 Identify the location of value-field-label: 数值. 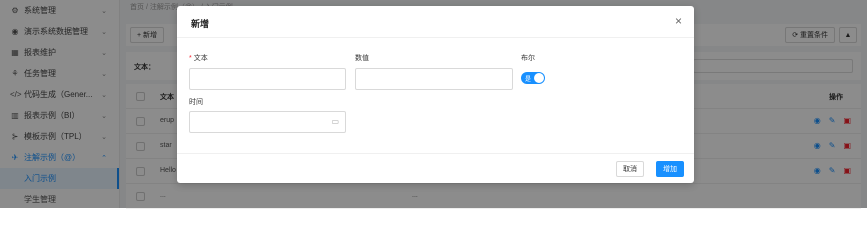
(362, 58).